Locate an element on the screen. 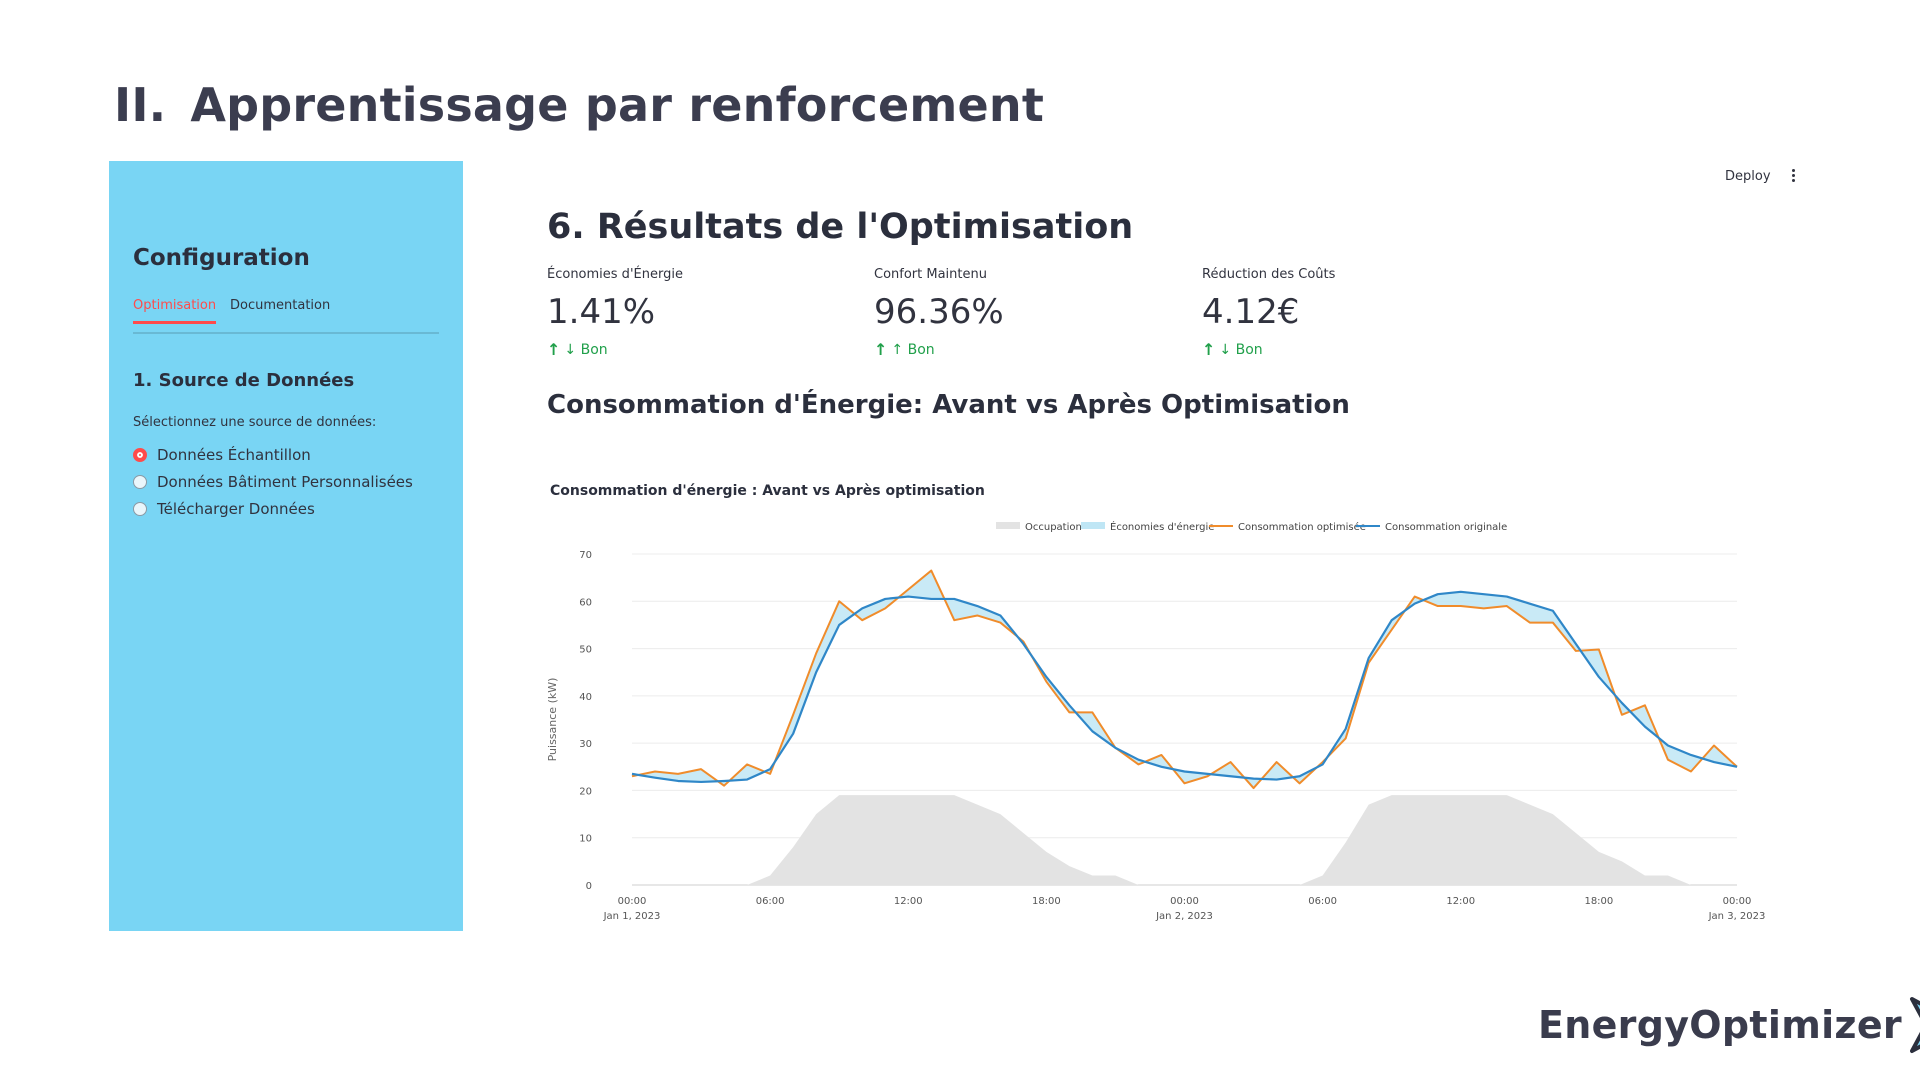 The width and height of the screenshot is (1920, 1080). radio-option-sample: Données Échantillon is located at coordinates (273, 454).